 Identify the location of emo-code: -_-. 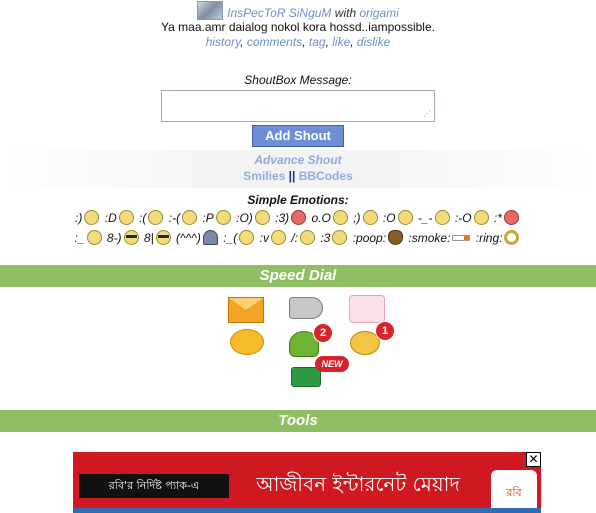
(425, 218).